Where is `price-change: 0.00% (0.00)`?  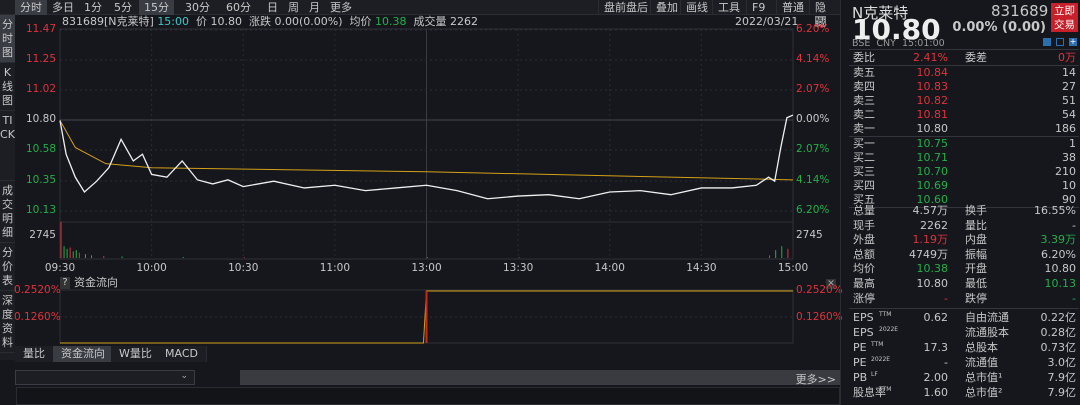
price-change: 0.00% (0.00) is located at coordinates (999, 27).